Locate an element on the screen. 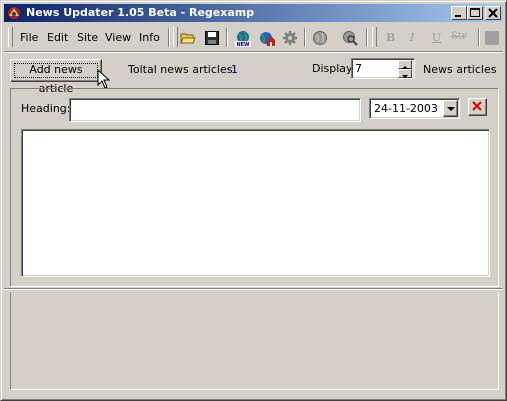 This screenshot has width=507, height=401. settings-button is located at coordinates (290, 38).